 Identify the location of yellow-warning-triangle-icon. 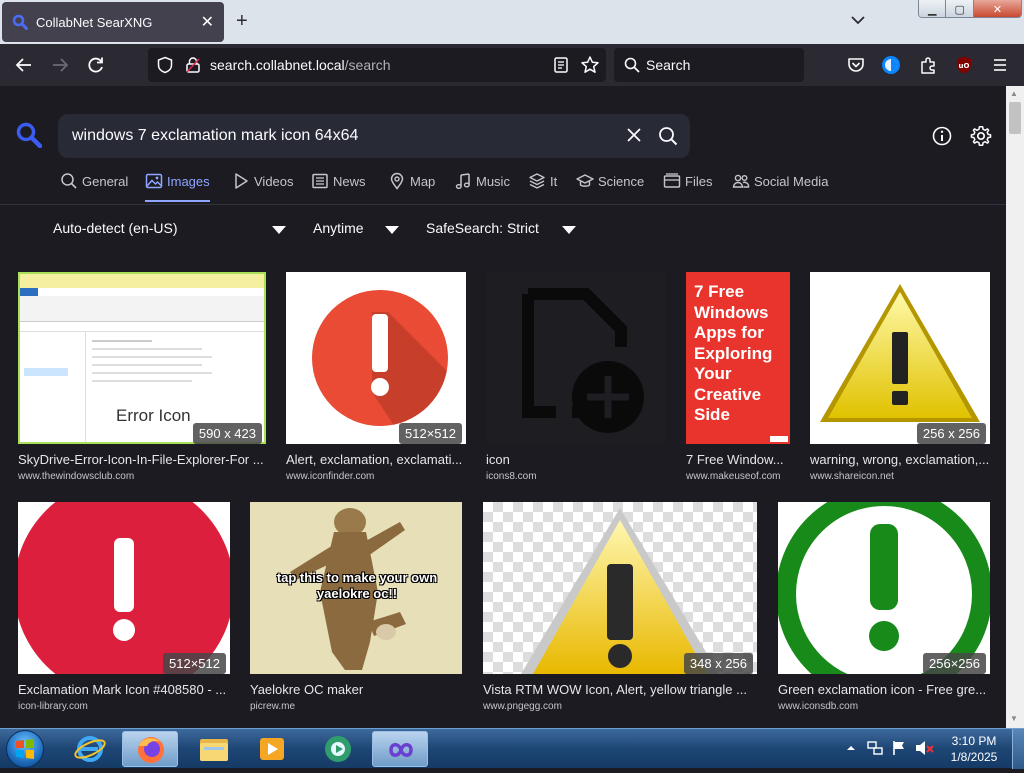
(900, 353).